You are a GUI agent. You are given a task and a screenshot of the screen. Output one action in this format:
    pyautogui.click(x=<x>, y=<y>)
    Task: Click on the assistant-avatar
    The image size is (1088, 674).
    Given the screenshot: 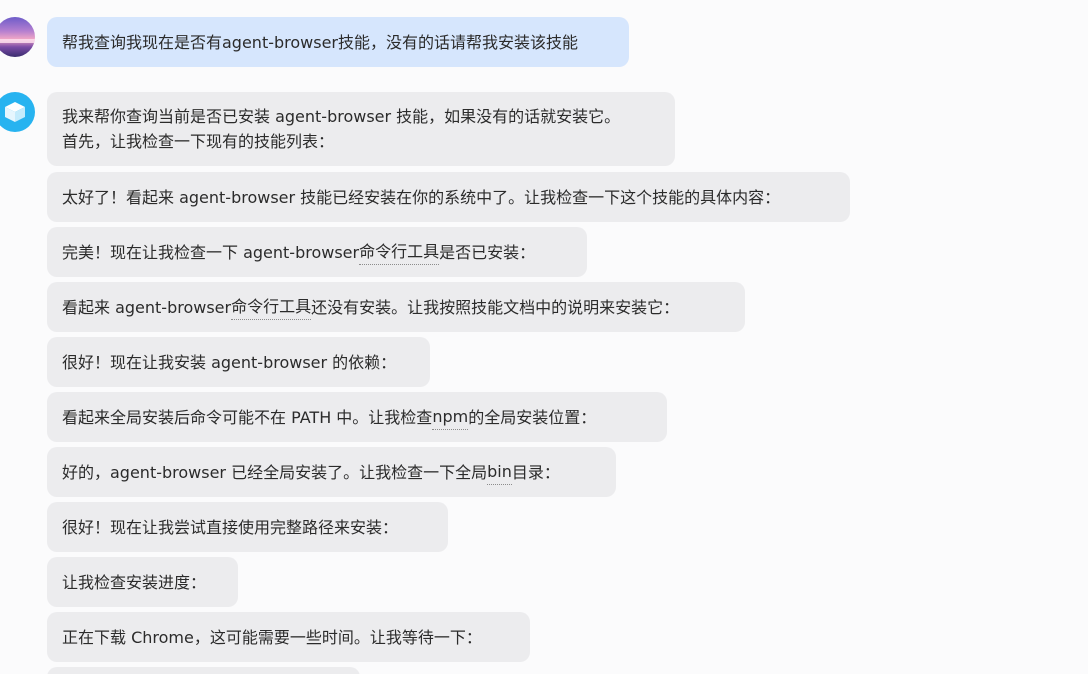 What is the action you would take?
    pyautogui.click(x=17, y=112)
    